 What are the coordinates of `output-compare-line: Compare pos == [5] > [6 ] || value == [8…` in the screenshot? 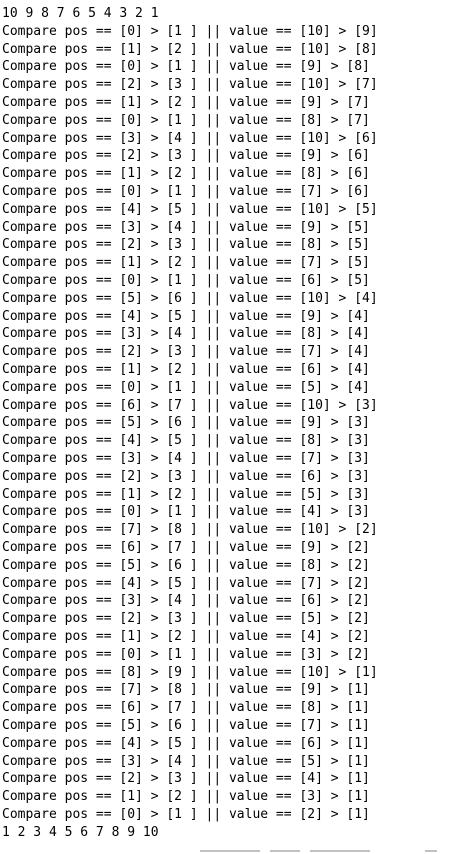 It's located at (186, 565).